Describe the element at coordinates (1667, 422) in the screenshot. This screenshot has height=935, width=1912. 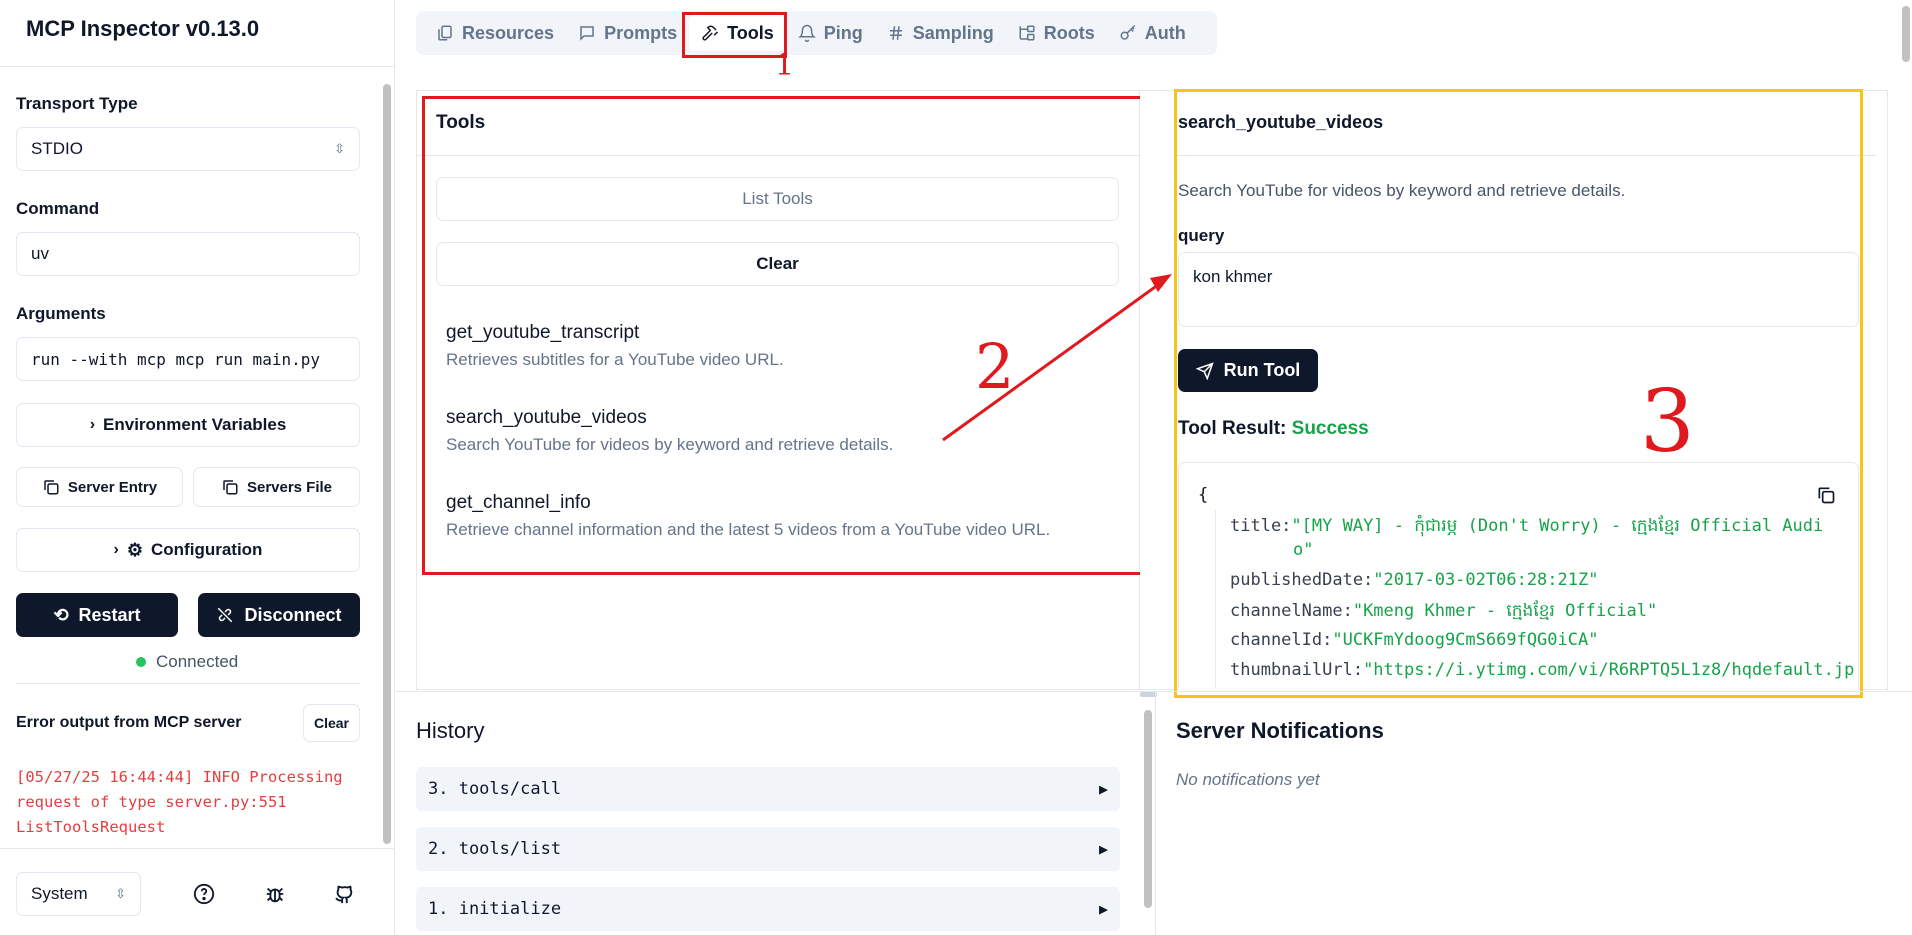
I see `annotation-number-3: 3` at that location.